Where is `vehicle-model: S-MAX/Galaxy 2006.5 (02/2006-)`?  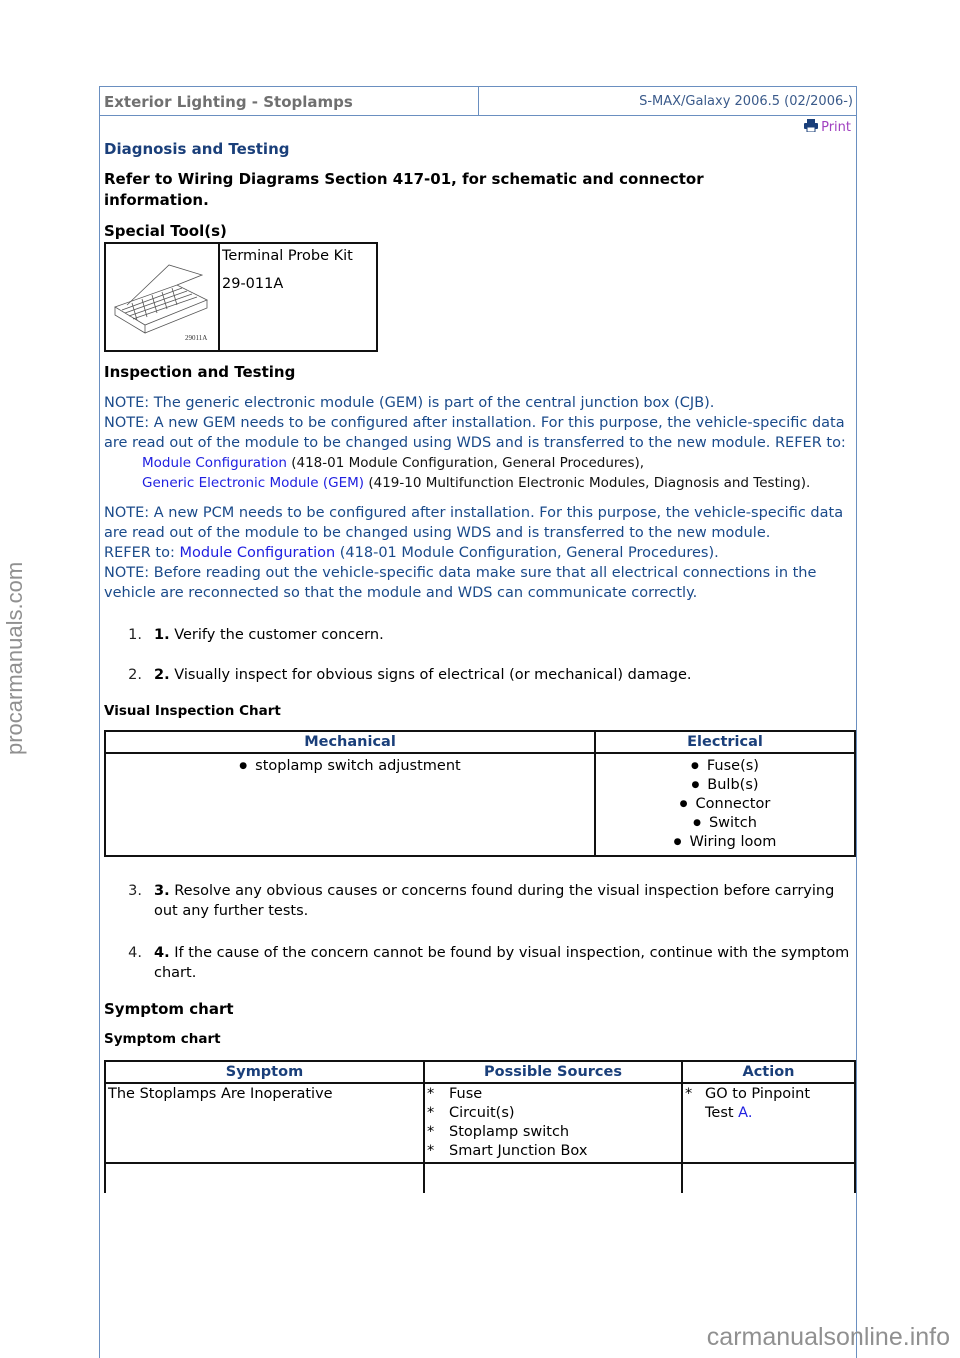 vehicle-model: S-MAX/Galaxy 2006.5 (02/2006-) is located at coordinates (746, 101).